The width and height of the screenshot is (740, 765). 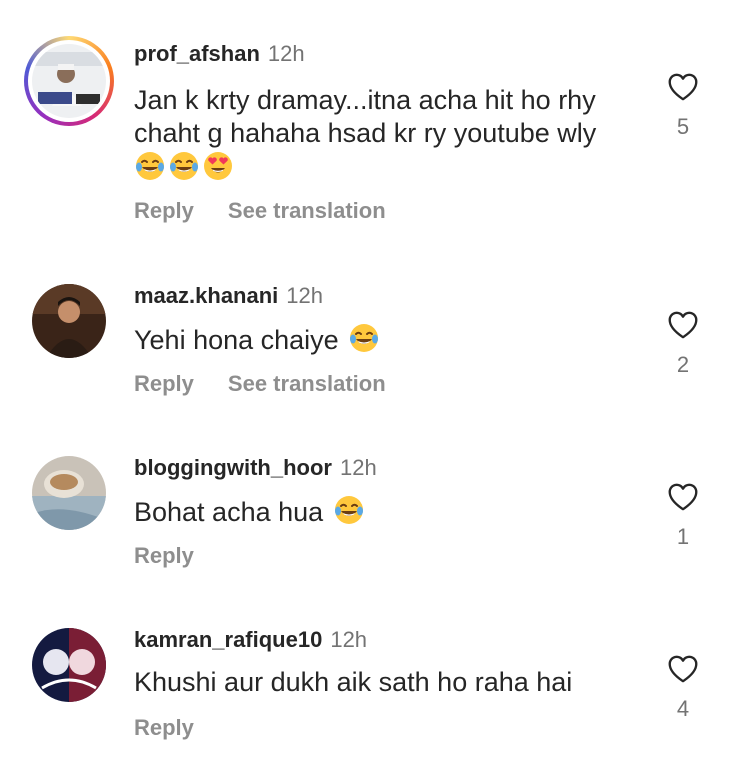 What do you see at coordinates (683, 515) in the screenshot?
I see `like-column: 1` at bounding box center [683, 515].